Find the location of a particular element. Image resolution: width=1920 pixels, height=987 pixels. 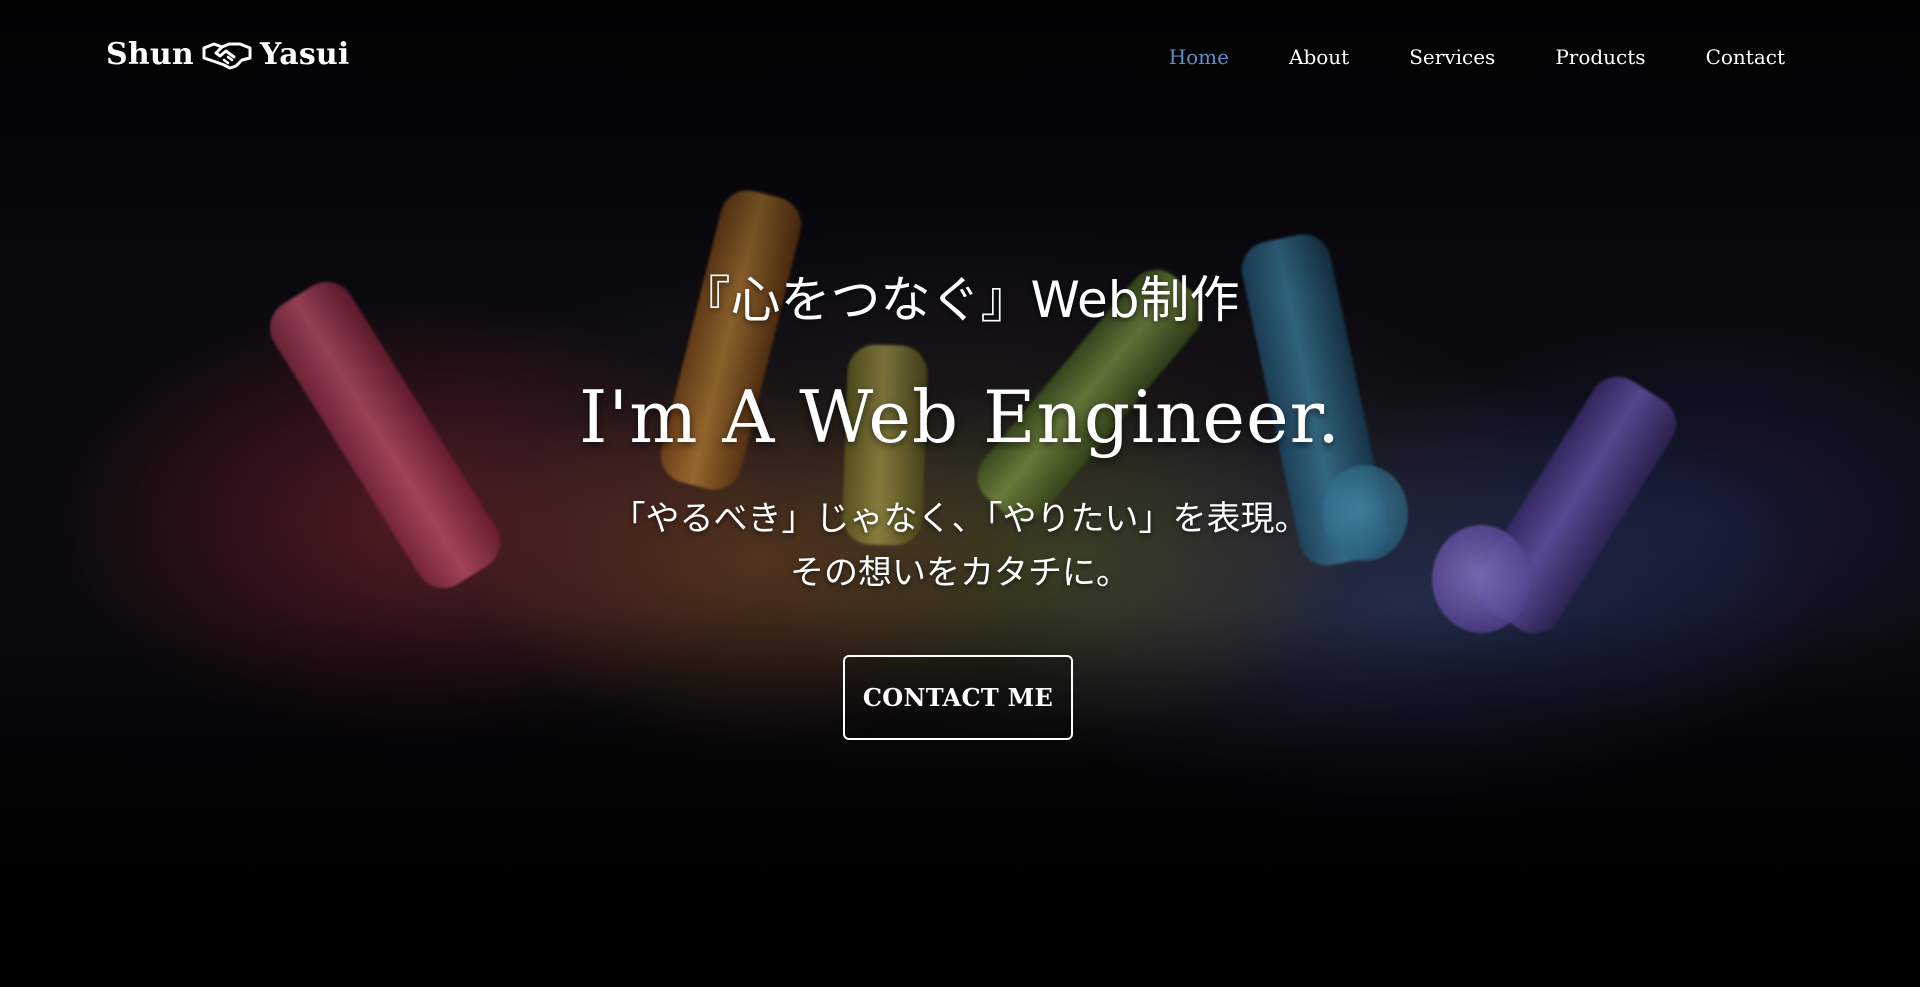

contact-me-button: CONTACT ME is located at coordinates (958, 697).